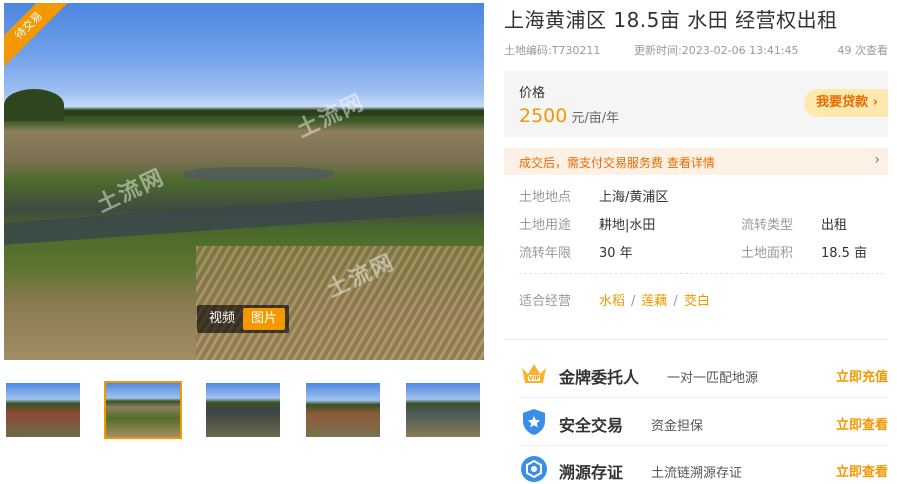  I want to click on attr-value: 30 年, so click(616, 253).